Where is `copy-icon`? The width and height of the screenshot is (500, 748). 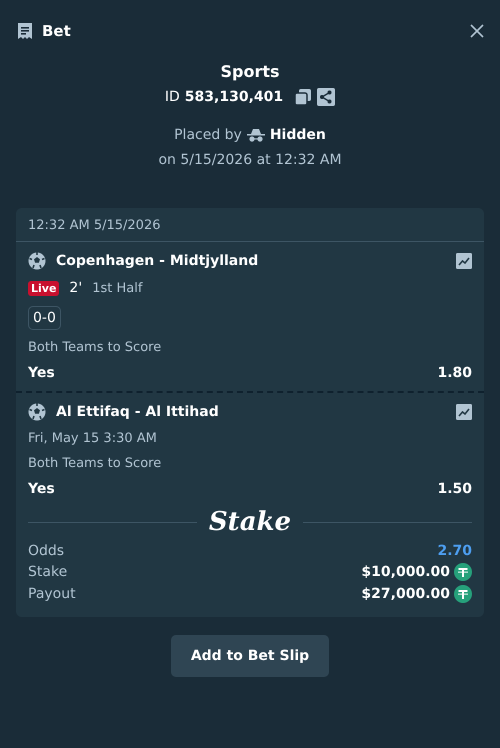
copy-icon is located at coordinates (303, 97).